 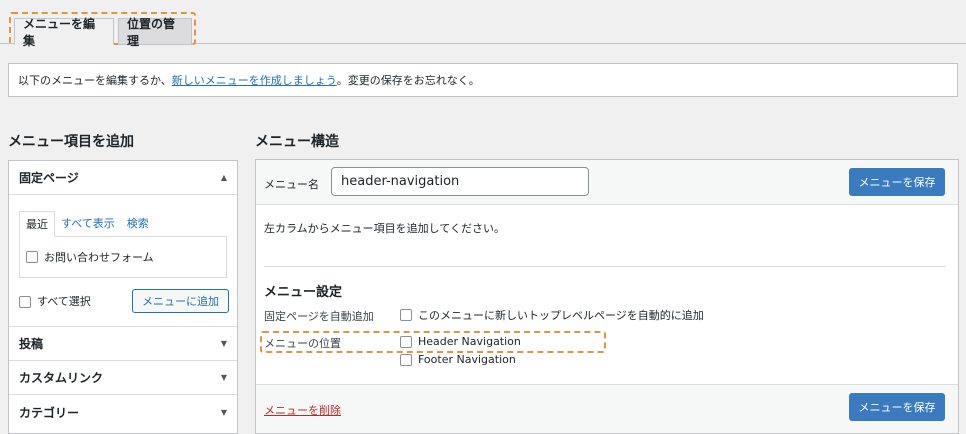 I want to click on select-all-checkbox, so click(x=25, y=302).